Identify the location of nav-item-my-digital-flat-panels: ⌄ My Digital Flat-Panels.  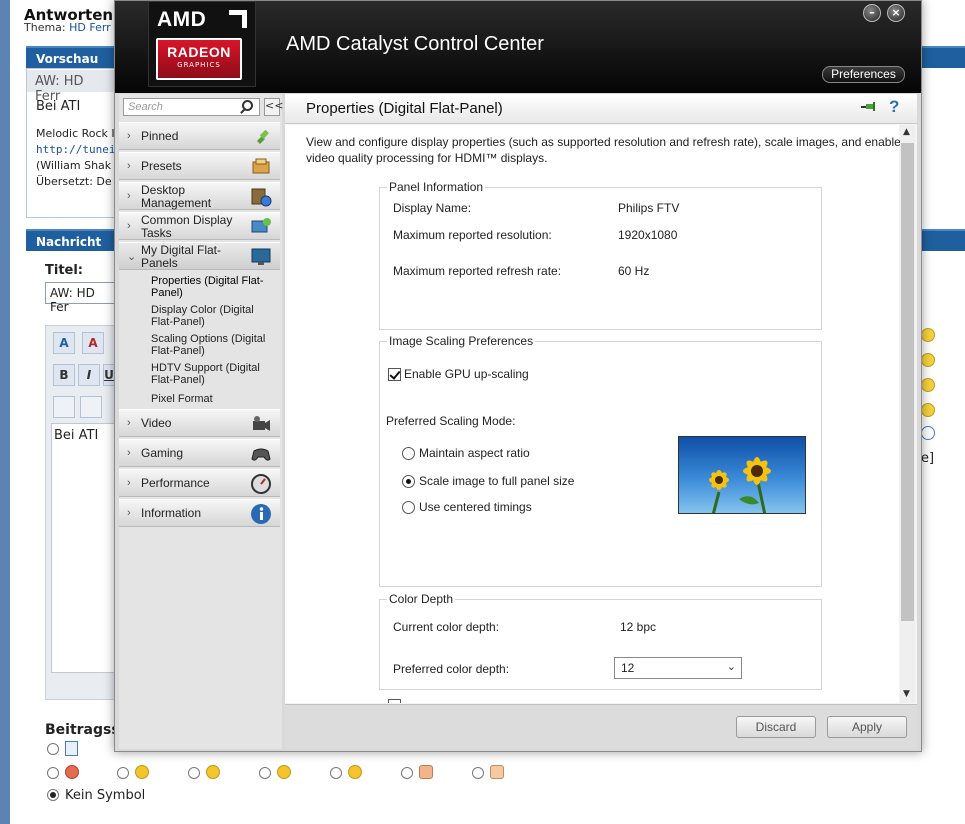
(199, 256).